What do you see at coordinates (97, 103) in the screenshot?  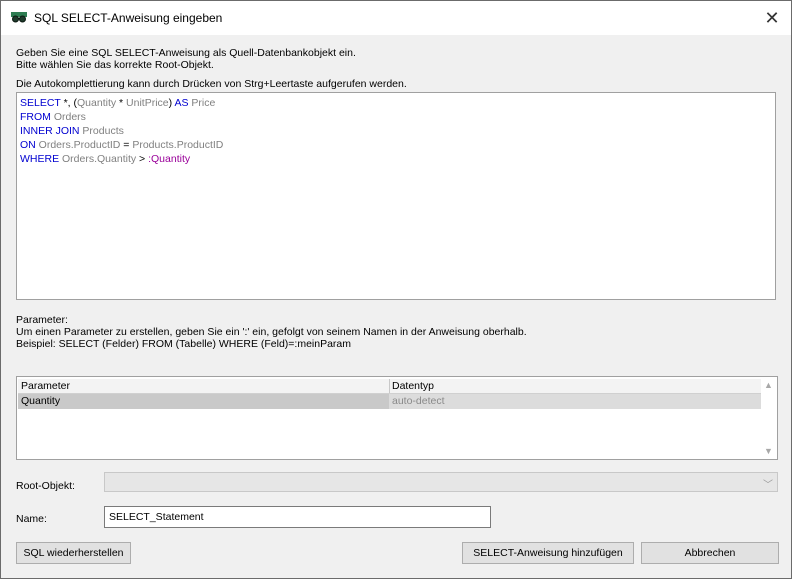 I see `sql-identifier: Quantity` at bounding box center [97, 103].